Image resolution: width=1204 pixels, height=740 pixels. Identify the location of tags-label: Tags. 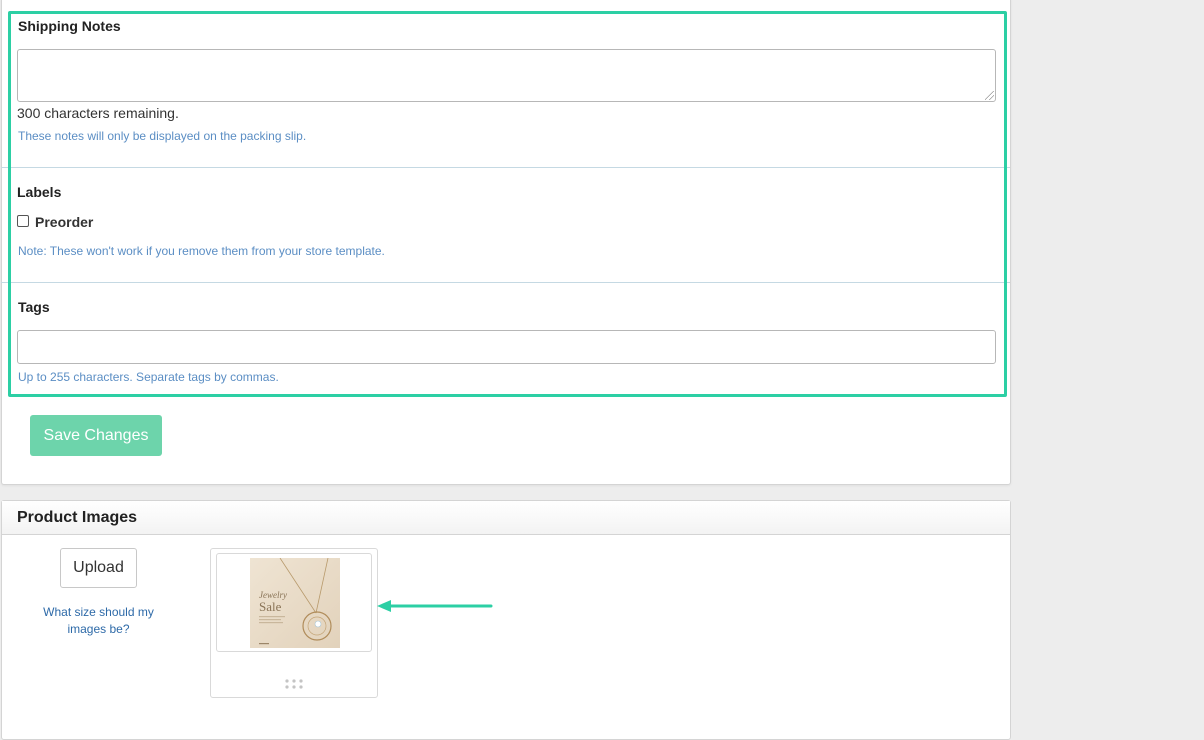
(34, 307).